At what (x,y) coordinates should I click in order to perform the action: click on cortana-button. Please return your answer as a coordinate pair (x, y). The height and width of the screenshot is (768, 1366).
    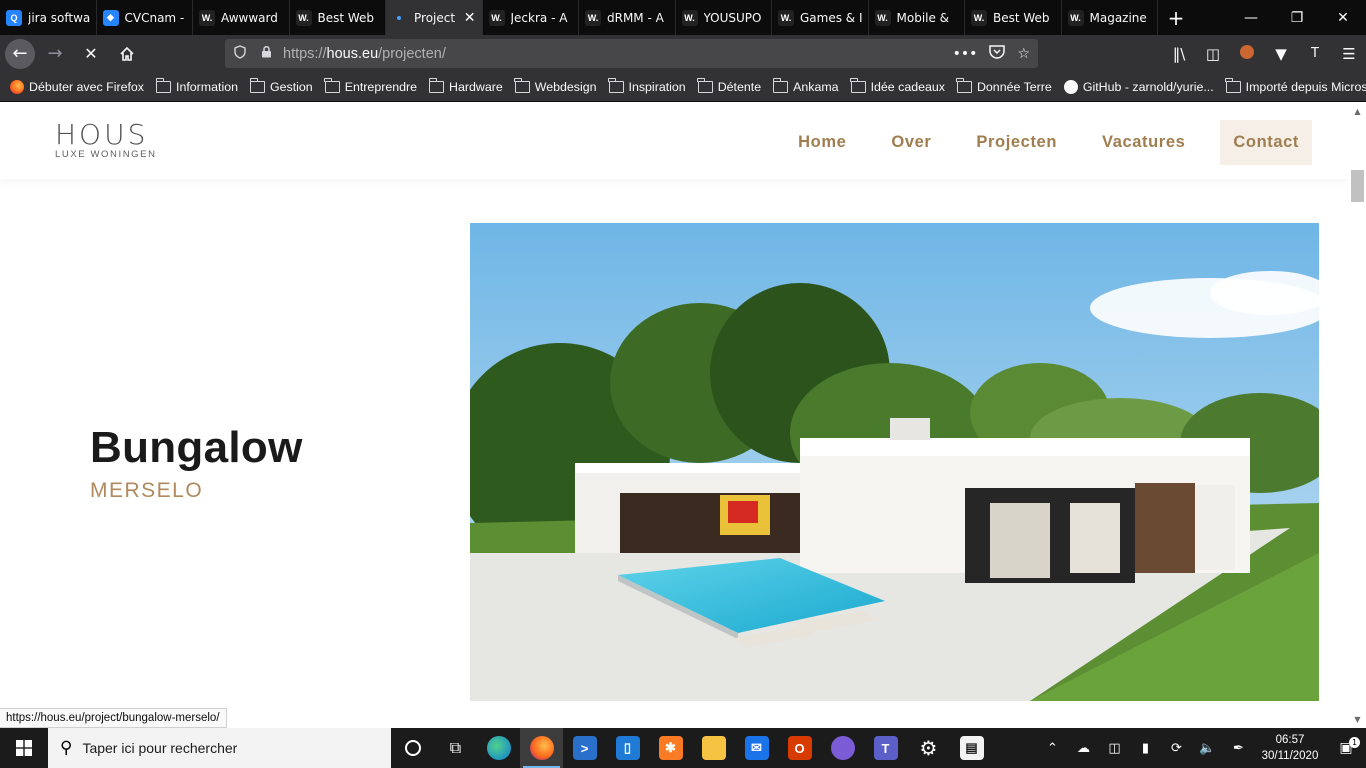
    Looking at the image, I should click on (412, 748).